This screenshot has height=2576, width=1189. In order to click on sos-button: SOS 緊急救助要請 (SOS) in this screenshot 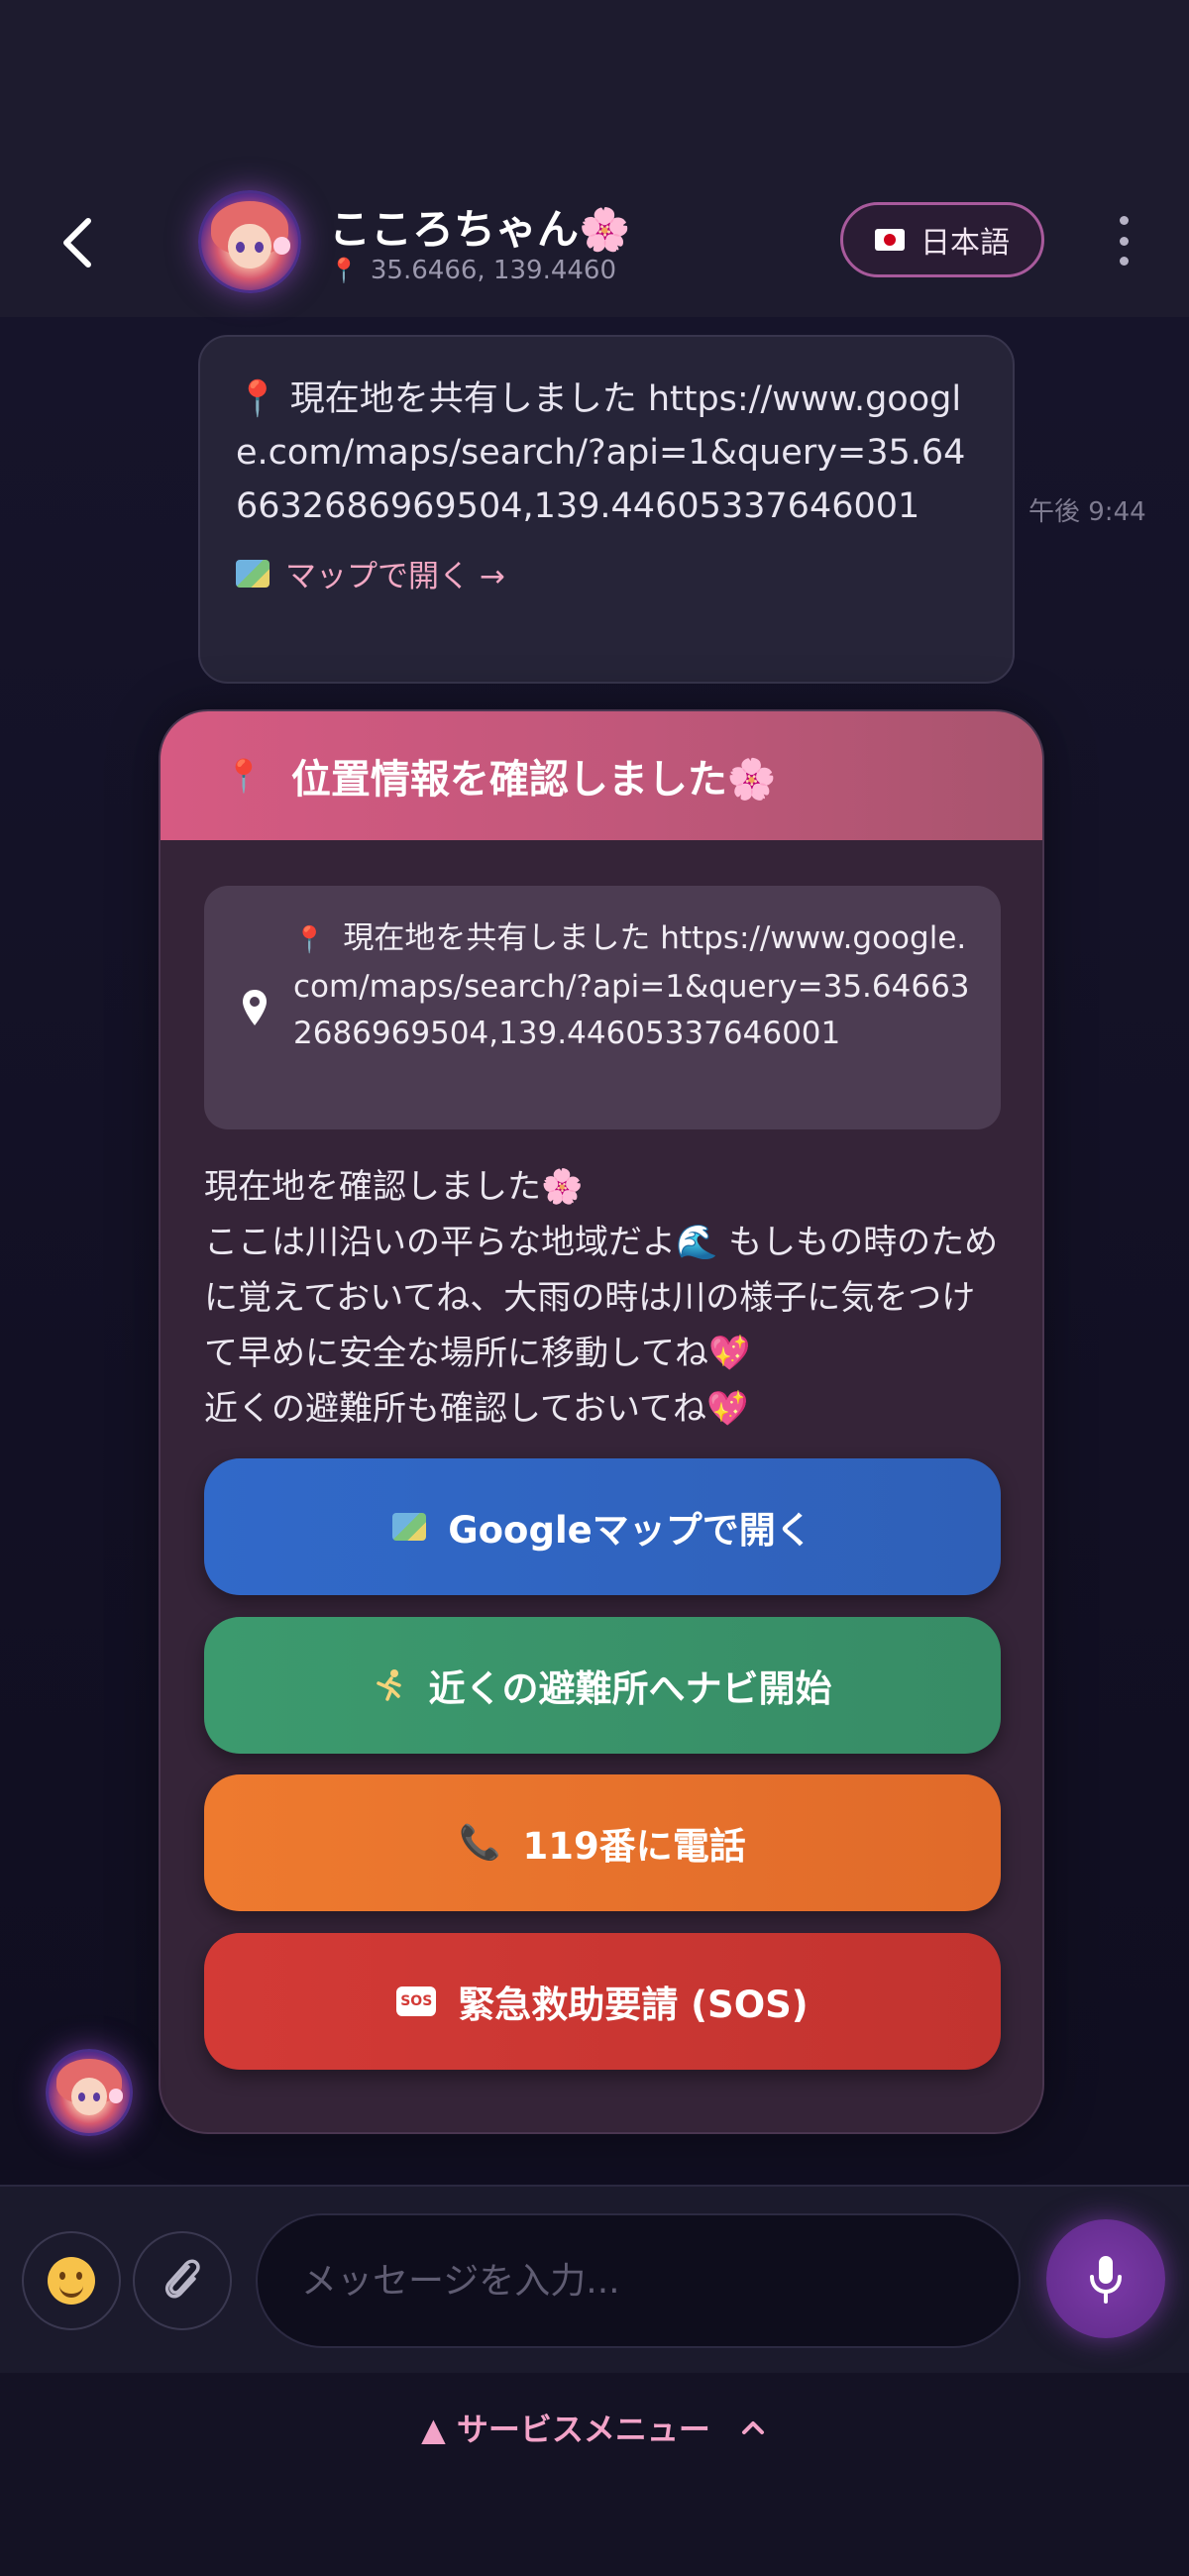, I will do `click(602, 2001)`.